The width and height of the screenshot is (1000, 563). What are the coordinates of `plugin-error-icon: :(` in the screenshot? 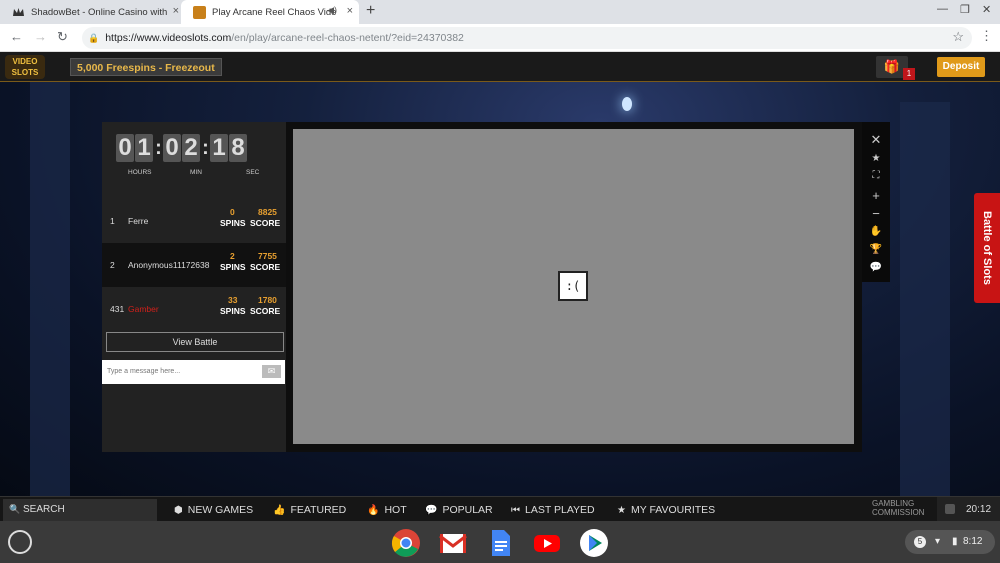 It's located at (573, 286).